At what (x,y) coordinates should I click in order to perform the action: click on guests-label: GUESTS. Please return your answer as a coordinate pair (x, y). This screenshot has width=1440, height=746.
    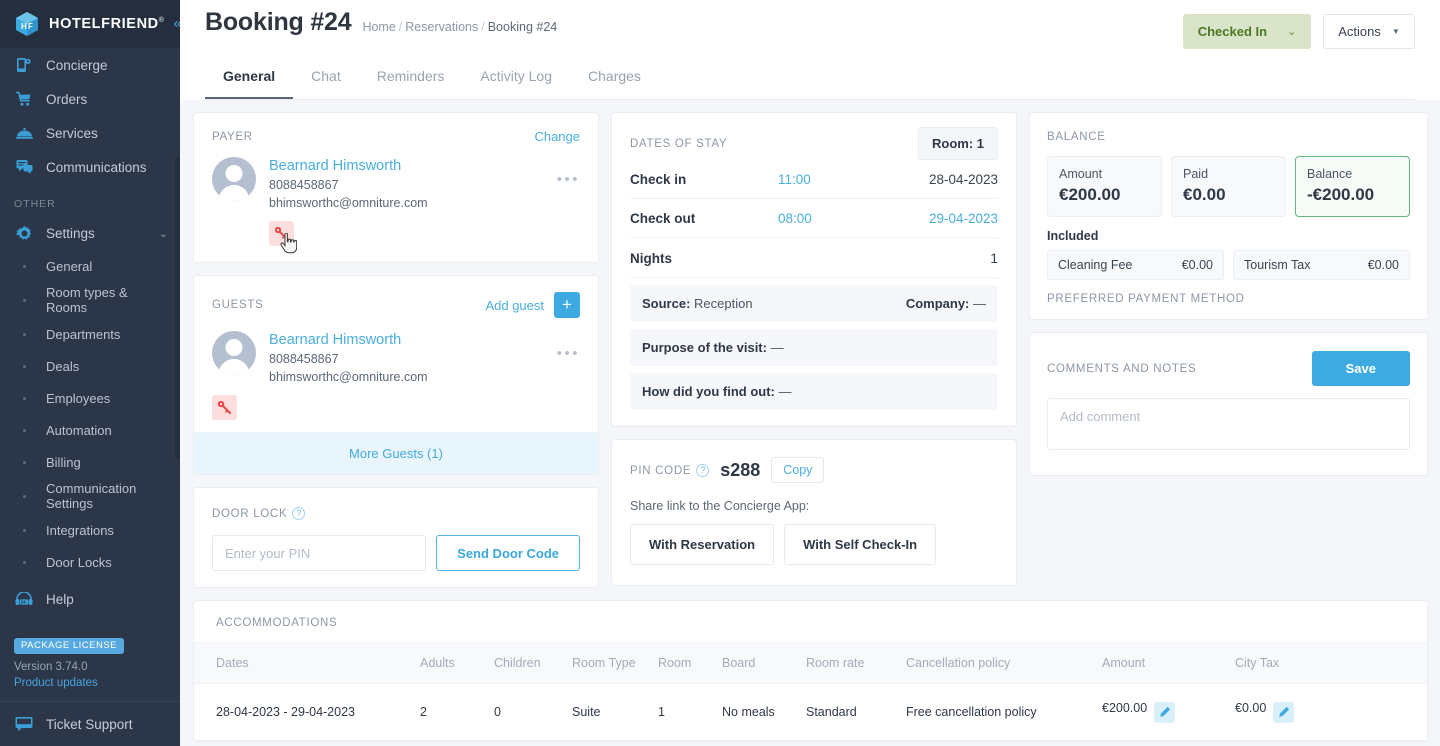
    Looking at the image, I should click on (238, 305).